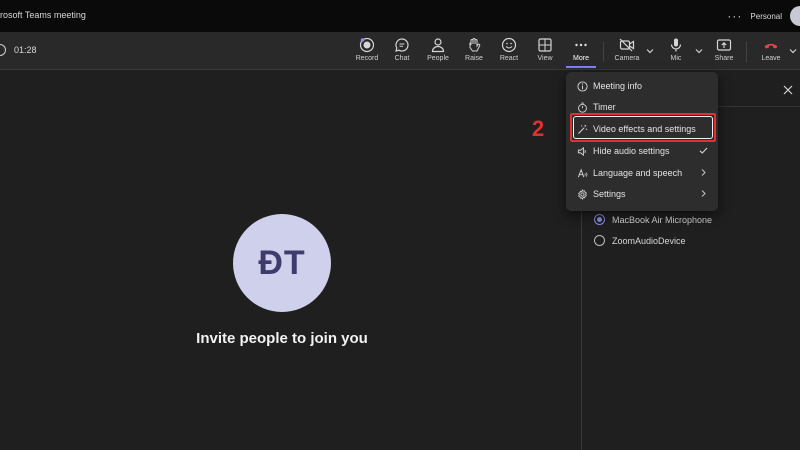 The width and height of the screenshot is (800, 450). Describe the element at coordinates (699, 51) in the screenshot. I see `mic-options-chevron-icon` at that location.